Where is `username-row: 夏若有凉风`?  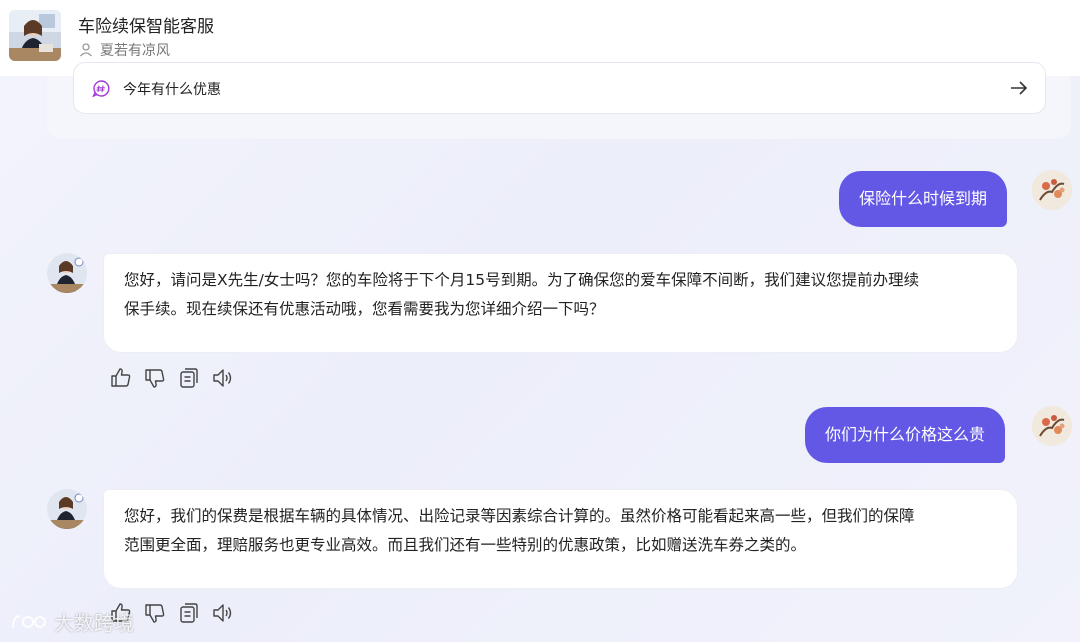 username-row: 夏若有凉风 is located at coordinates (124, 50).